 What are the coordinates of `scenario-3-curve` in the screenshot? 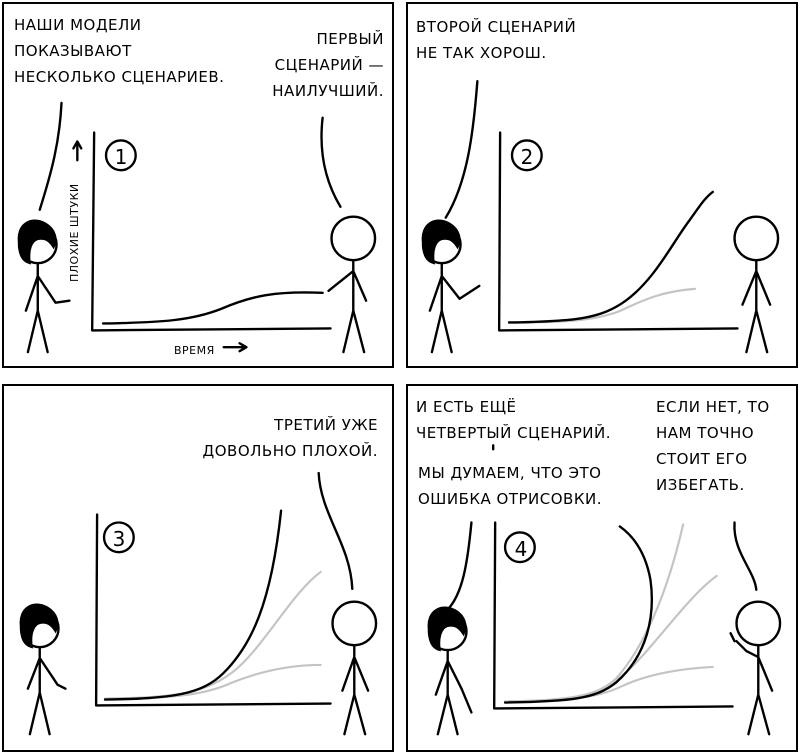 It's located at (193, 605).